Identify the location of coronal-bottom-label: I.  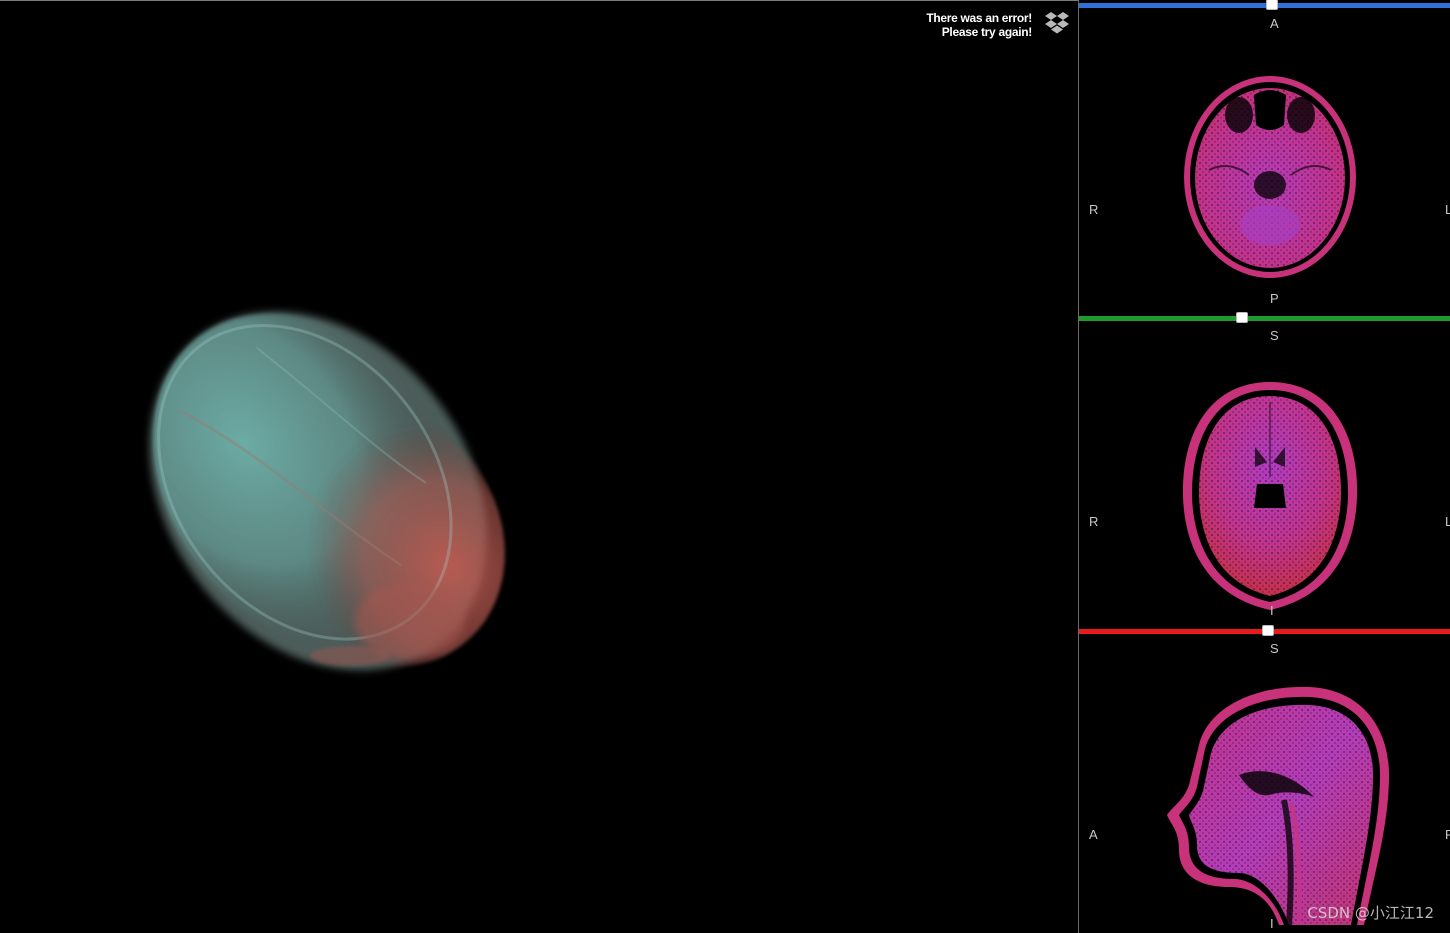
(1272, 610).